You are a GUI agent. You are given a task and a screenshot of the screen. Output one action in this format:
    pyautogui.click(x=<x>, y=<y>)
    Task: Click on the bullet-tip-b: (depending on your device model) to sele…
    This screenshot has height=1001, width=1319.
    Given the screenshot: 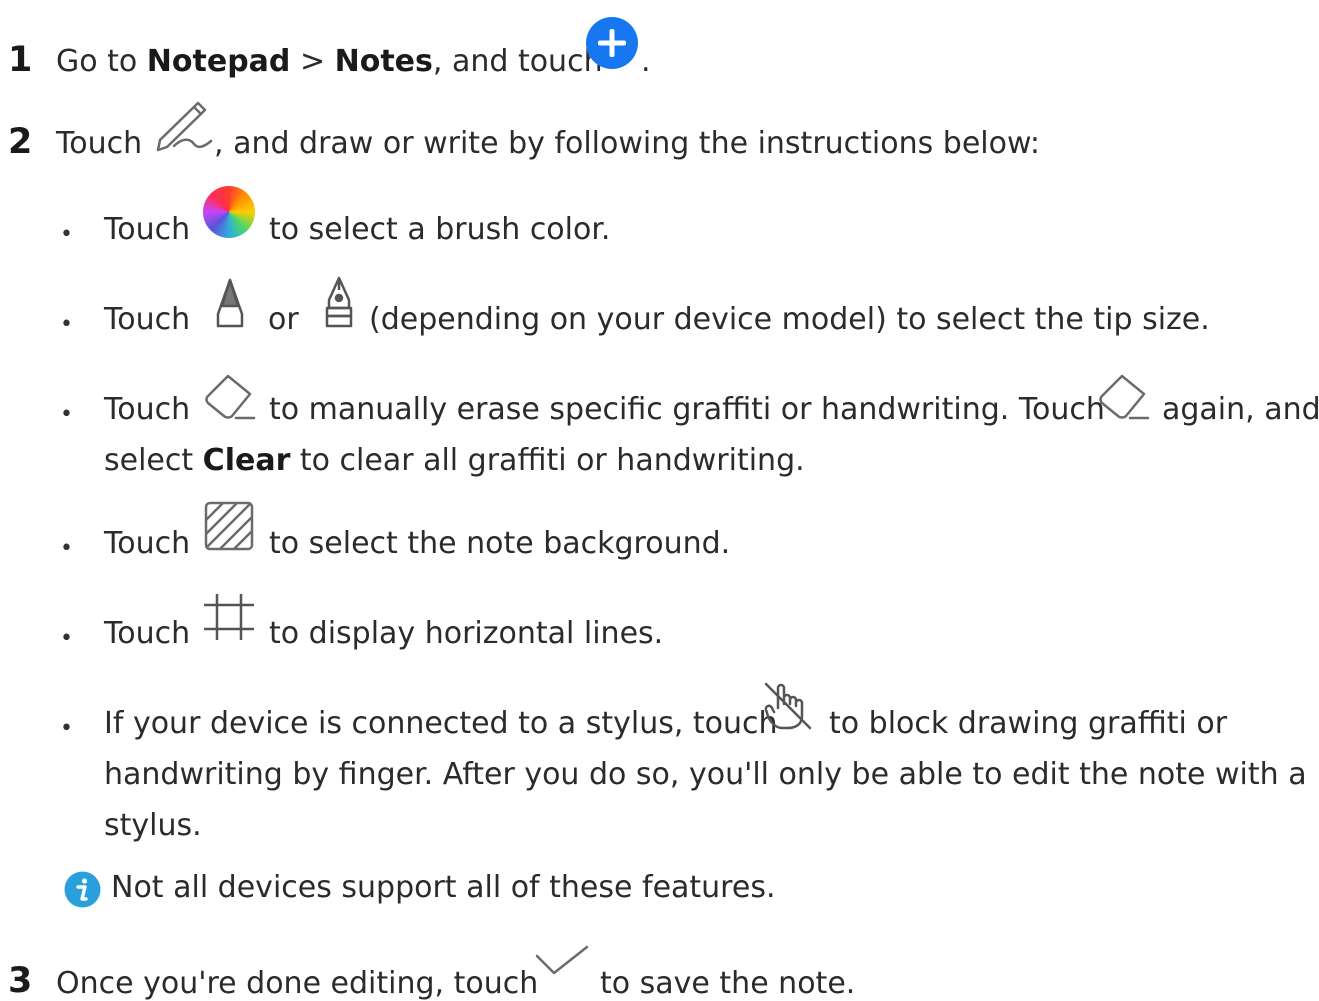 What is the action you would take?
    pyautogui.click(x=789, y=319)
    